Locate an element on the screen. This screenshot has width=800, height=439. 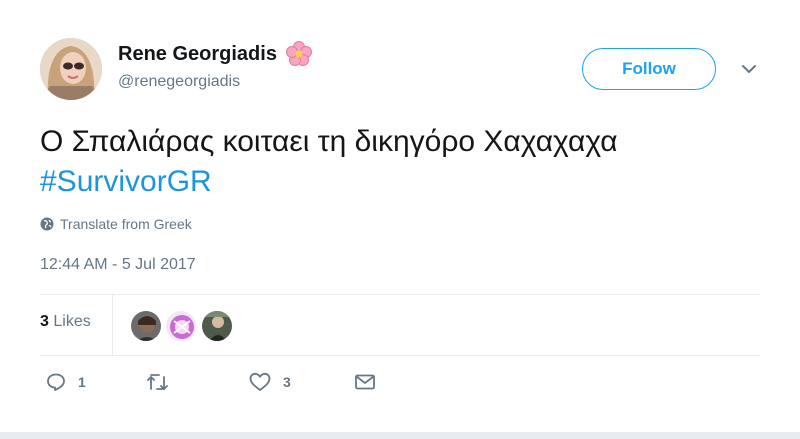
retweet-icon is located at coordinates (158, 382).